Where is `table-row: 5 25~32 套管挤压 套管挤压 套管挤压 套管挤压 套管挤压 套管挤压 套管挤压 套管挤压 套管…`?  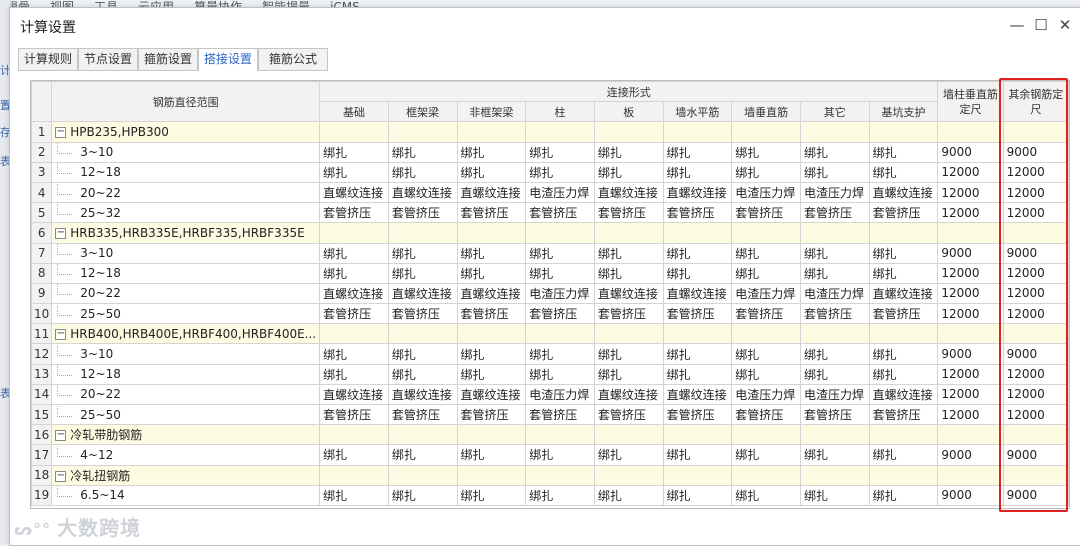
table-row: 5 25~32 套管挤压 套管挤压 套管挤压 套管挤压 套管挤压 套管挤压 套管挤压 套管挤压 套管… is located at coordinates (550, 213).